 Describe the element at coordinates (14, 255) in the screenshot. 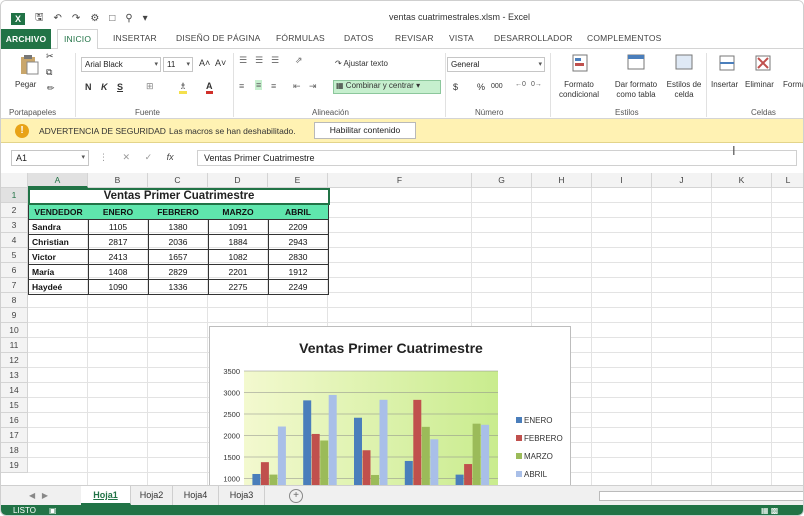

I see `row-header-5: 5` at that location.